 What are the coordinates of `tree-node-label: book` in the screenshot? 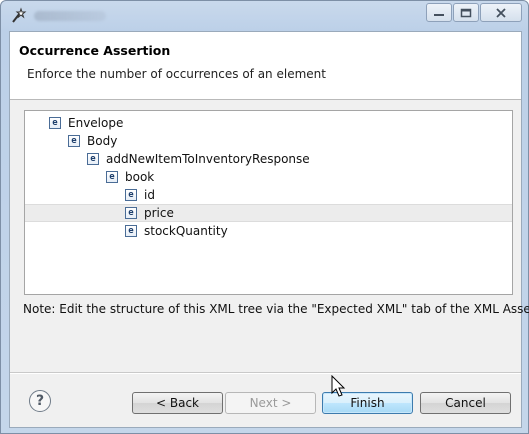 It's located at (140, 177).